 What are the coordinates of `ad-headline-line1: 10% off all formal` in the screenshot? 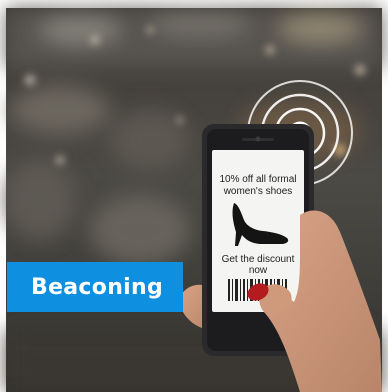 It's located at (257, 179).